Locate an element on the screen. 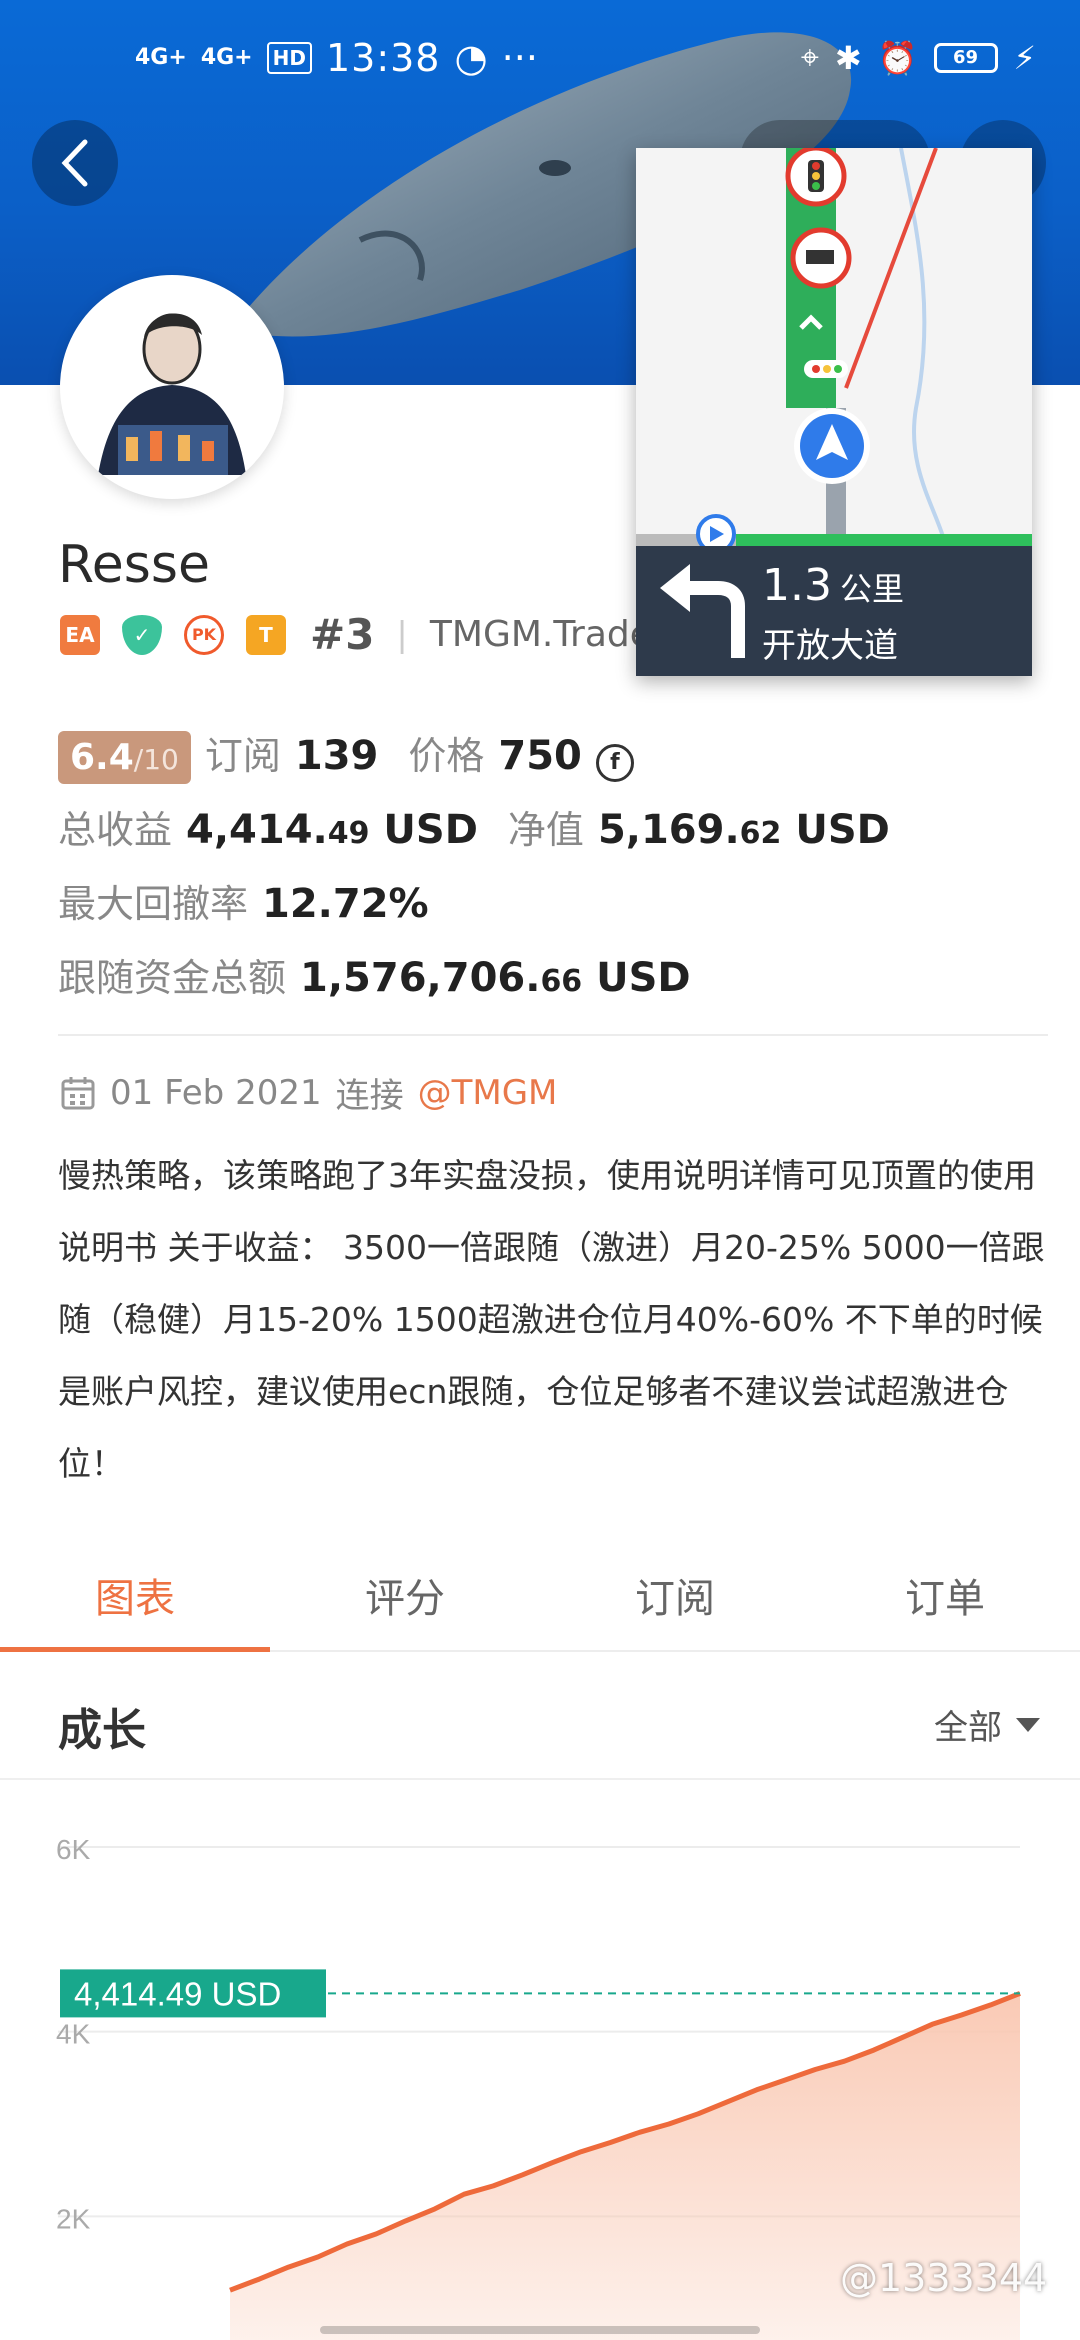 This screenshot has height=2340, width=1080. broker-handle-link: @TMGM is located at coordinates (488, 1093).